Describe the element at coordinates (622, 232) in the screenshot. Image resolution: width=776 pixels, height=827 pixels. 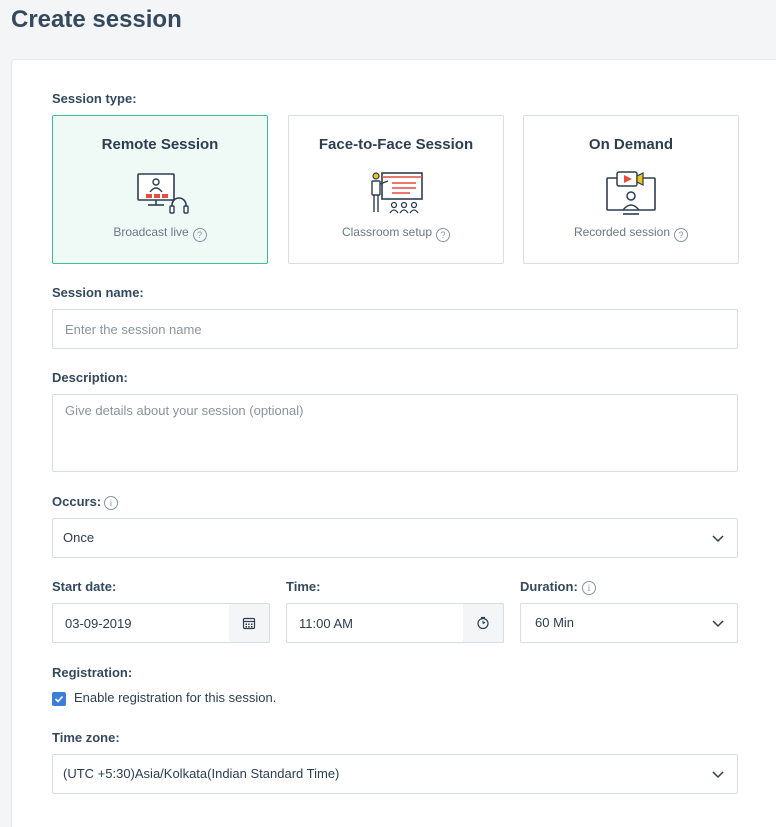
I see `session-type-subtitle: Recorded session` at that location.